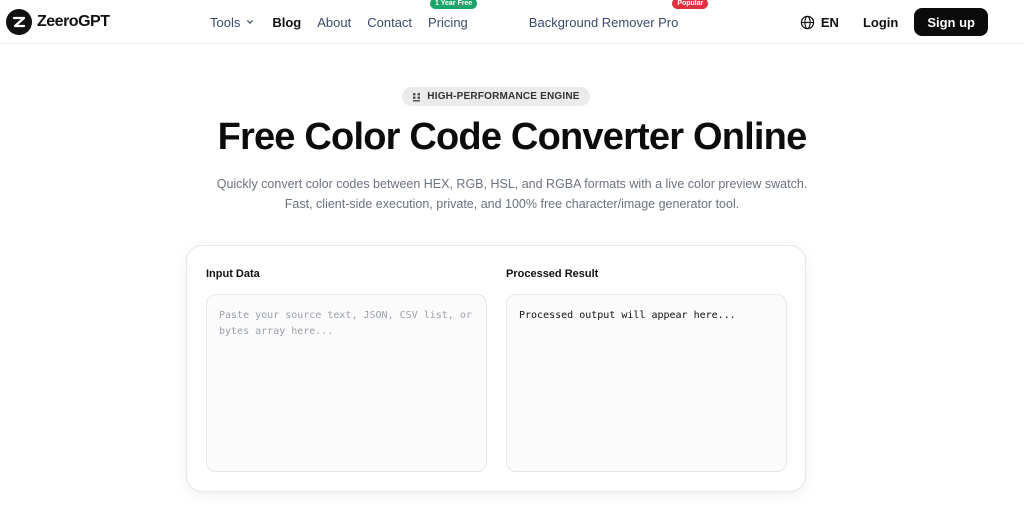 This screenshot has width=1024, height=528. What do you see at coordinates (454, 4) in the screenshot?
I see `pricing-badge: 1 Year Free` at bounding box center [454, 4].